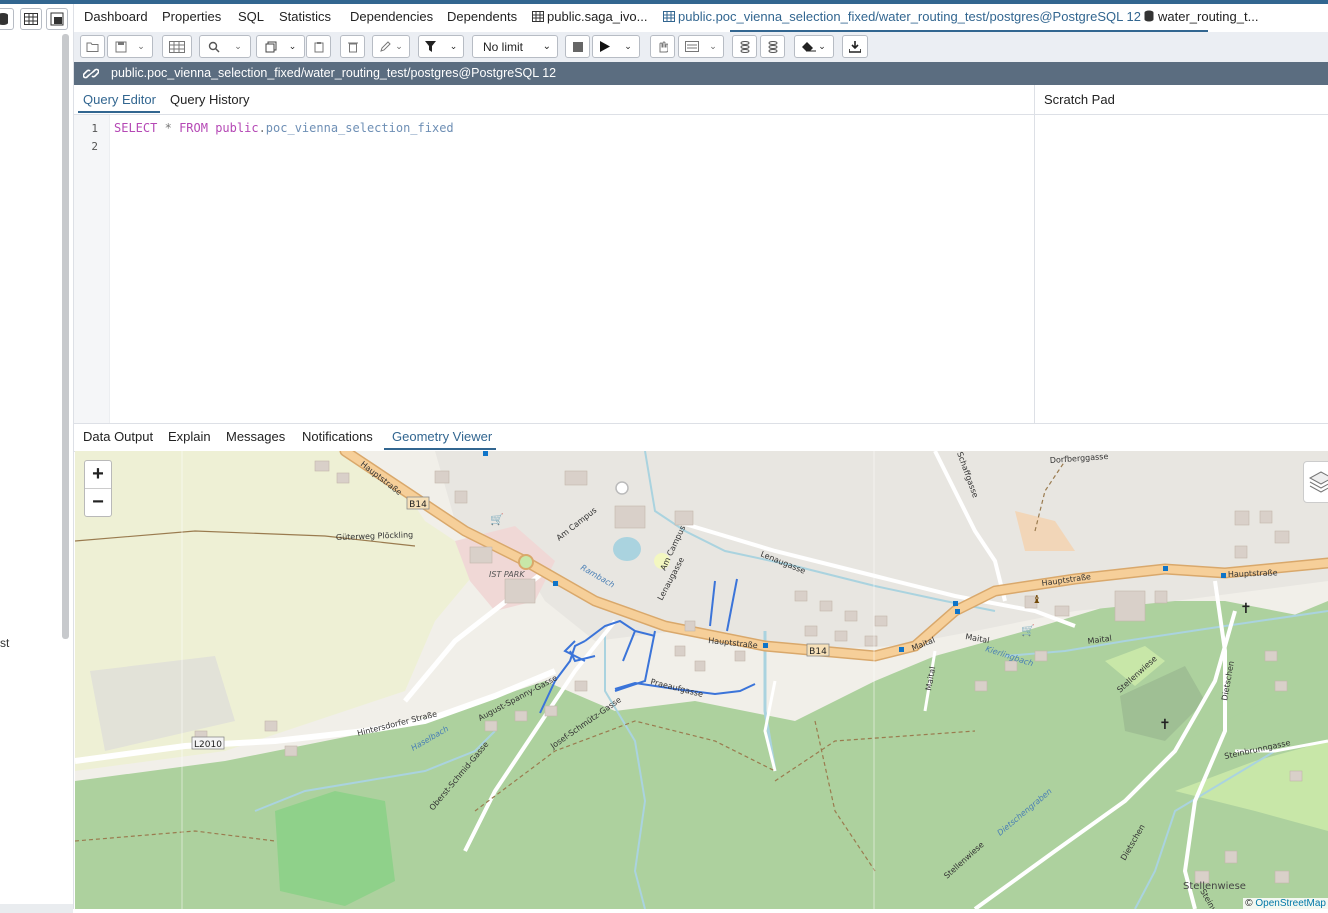 The width and height of the screenshot is (1328, 913). Describe the element at coordinates (482, 16) in the screenshot. I see `tab-dependents: Dependents` at that location.